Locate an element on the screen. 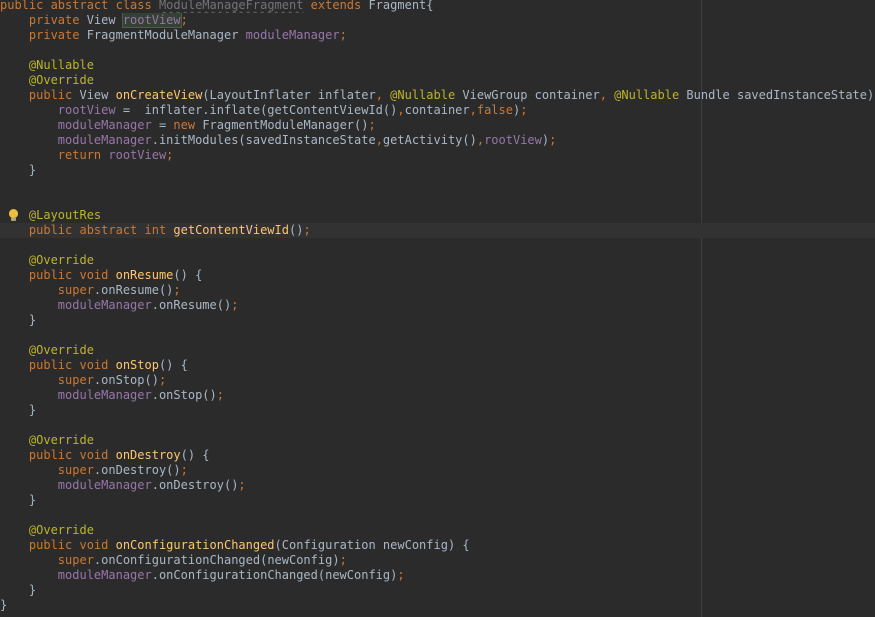 This screenshot has width=875, height=617. code-token: .onStop() is located at coordinates (126, 380).